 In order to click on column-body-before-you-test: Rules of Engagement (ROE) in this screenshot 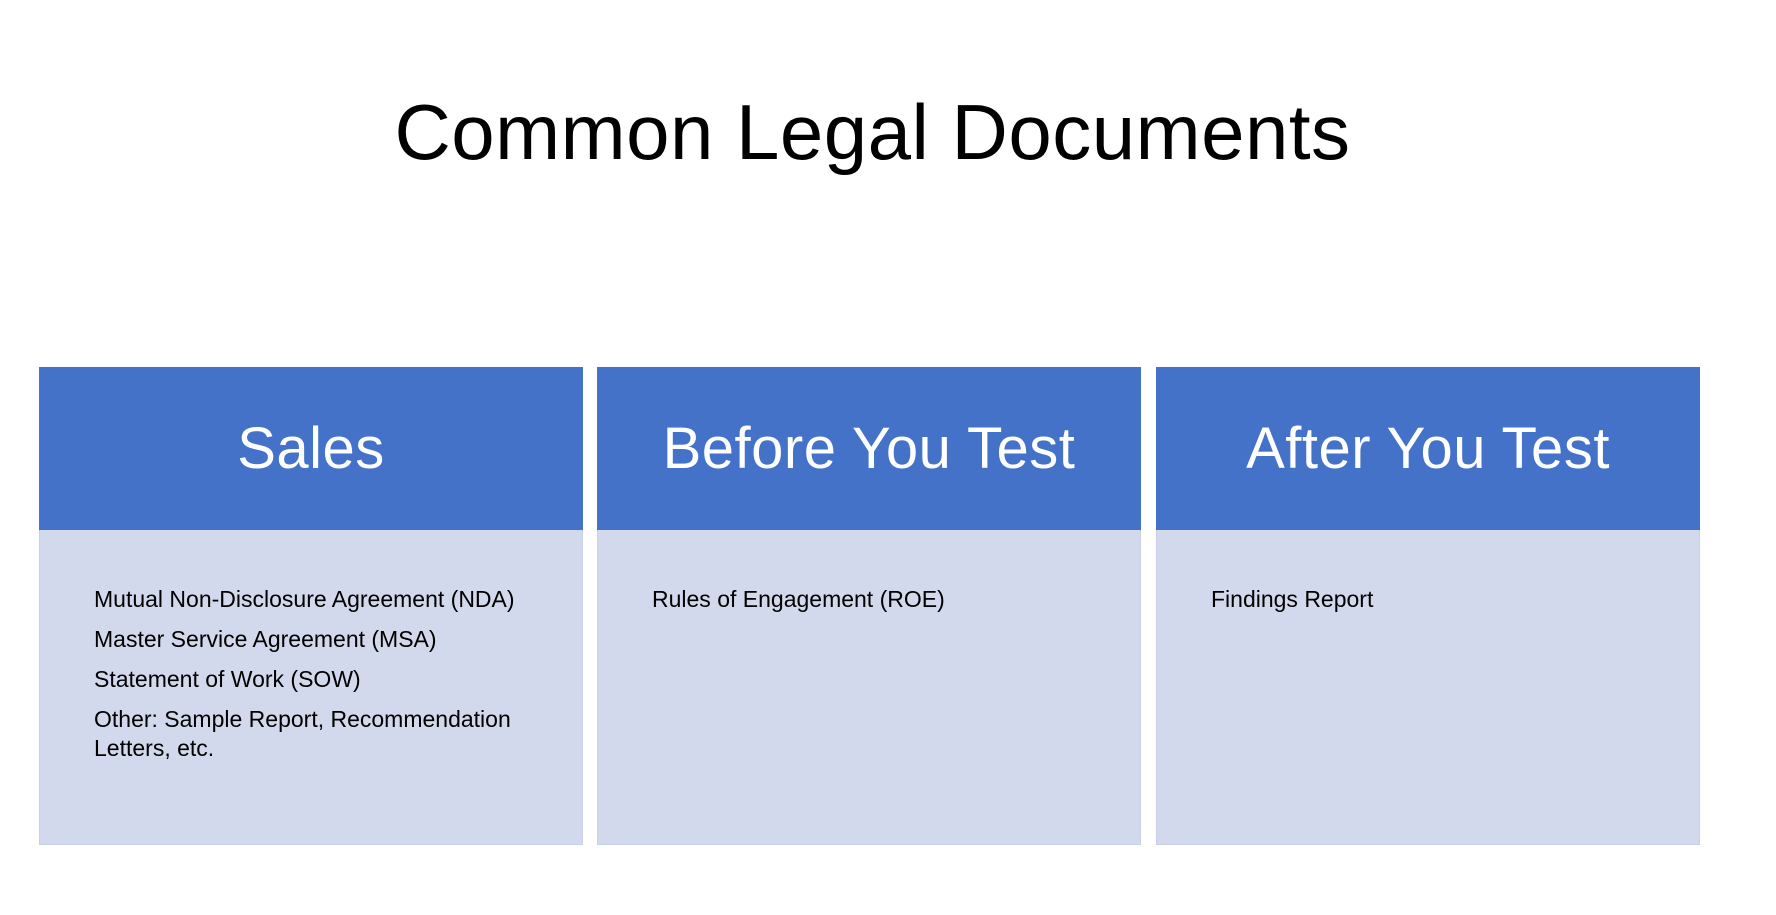, I will do `click(869, 687)`.